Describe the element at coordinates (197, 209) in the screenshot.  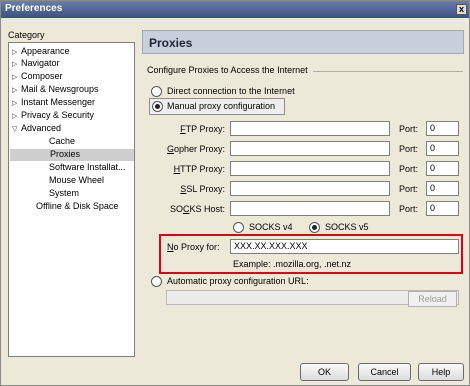
I see `socks-host-label: SOCKS Host:` at that location.